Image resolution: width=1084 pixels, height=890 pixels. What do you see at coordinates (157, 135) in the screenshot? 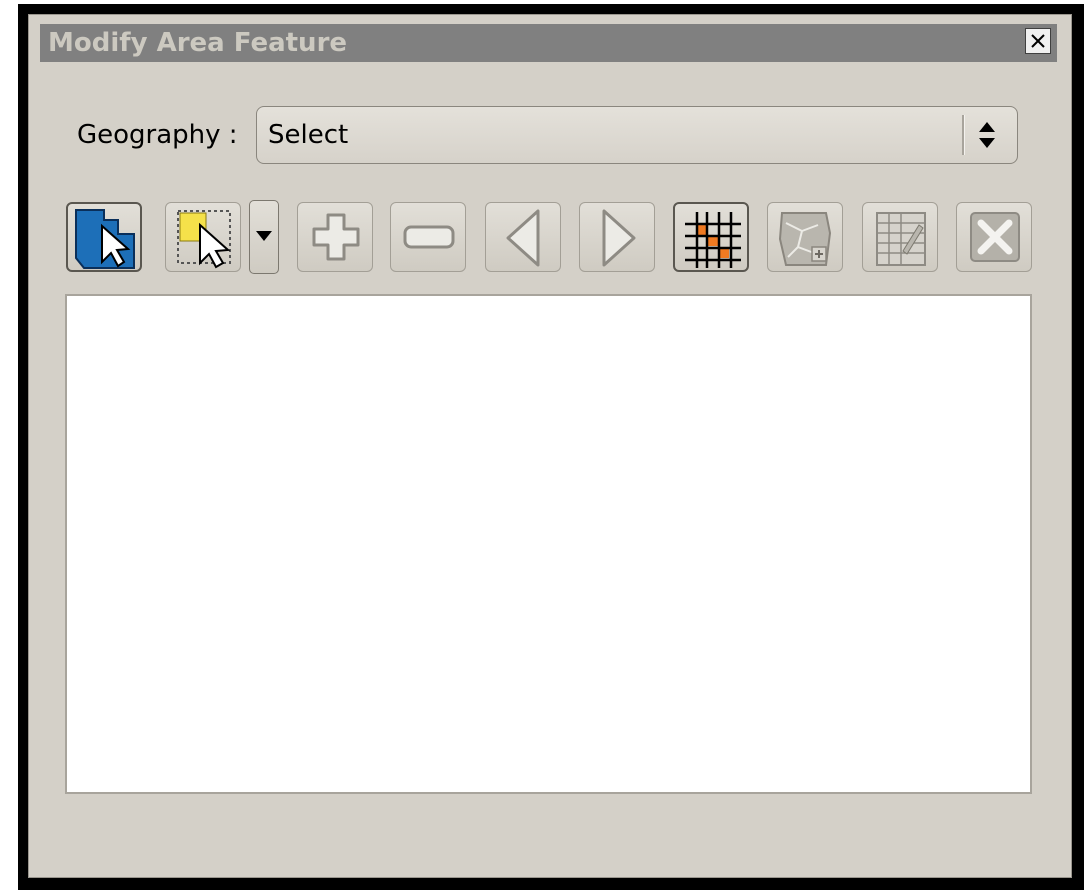
I see `geography-label: Geography :` at bounding box center [157, 135].